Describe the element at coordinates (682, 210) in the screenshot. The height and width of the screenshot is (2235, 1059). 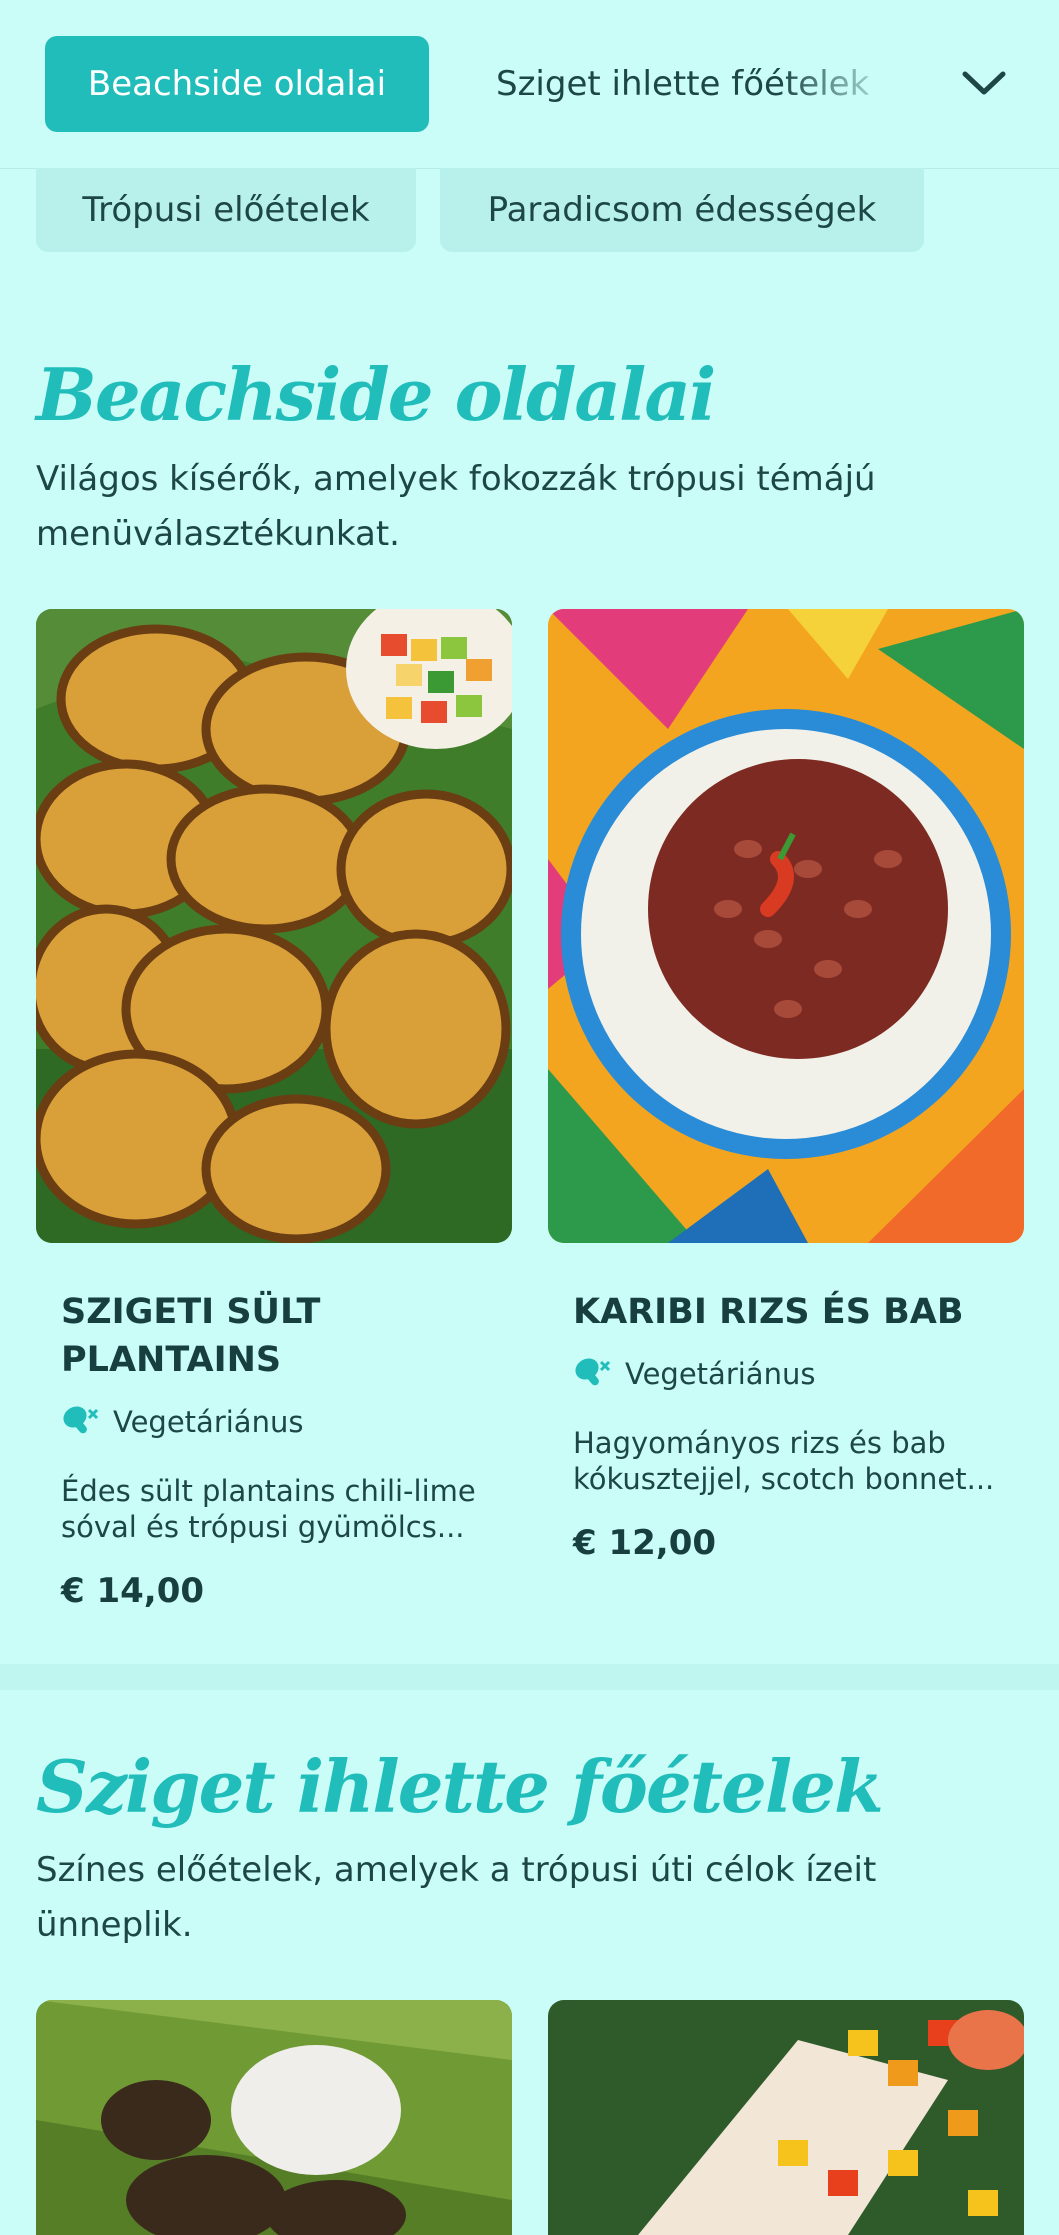
I see `tab-paradicsom-edessegek: Paradicsom édességek` at that location.